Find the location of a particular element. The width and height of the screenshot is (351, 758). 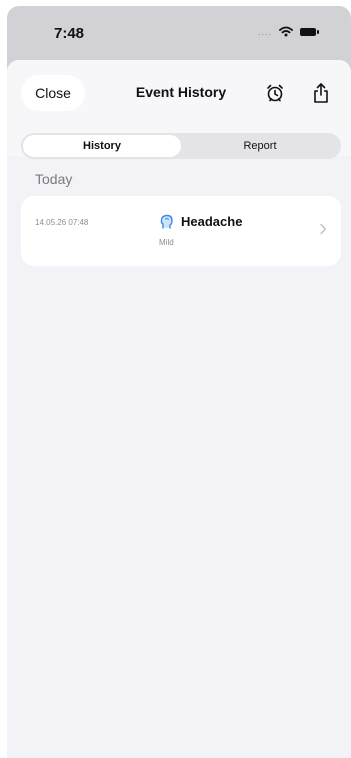

event-severity: Mild is located at coordinates (166, 242).